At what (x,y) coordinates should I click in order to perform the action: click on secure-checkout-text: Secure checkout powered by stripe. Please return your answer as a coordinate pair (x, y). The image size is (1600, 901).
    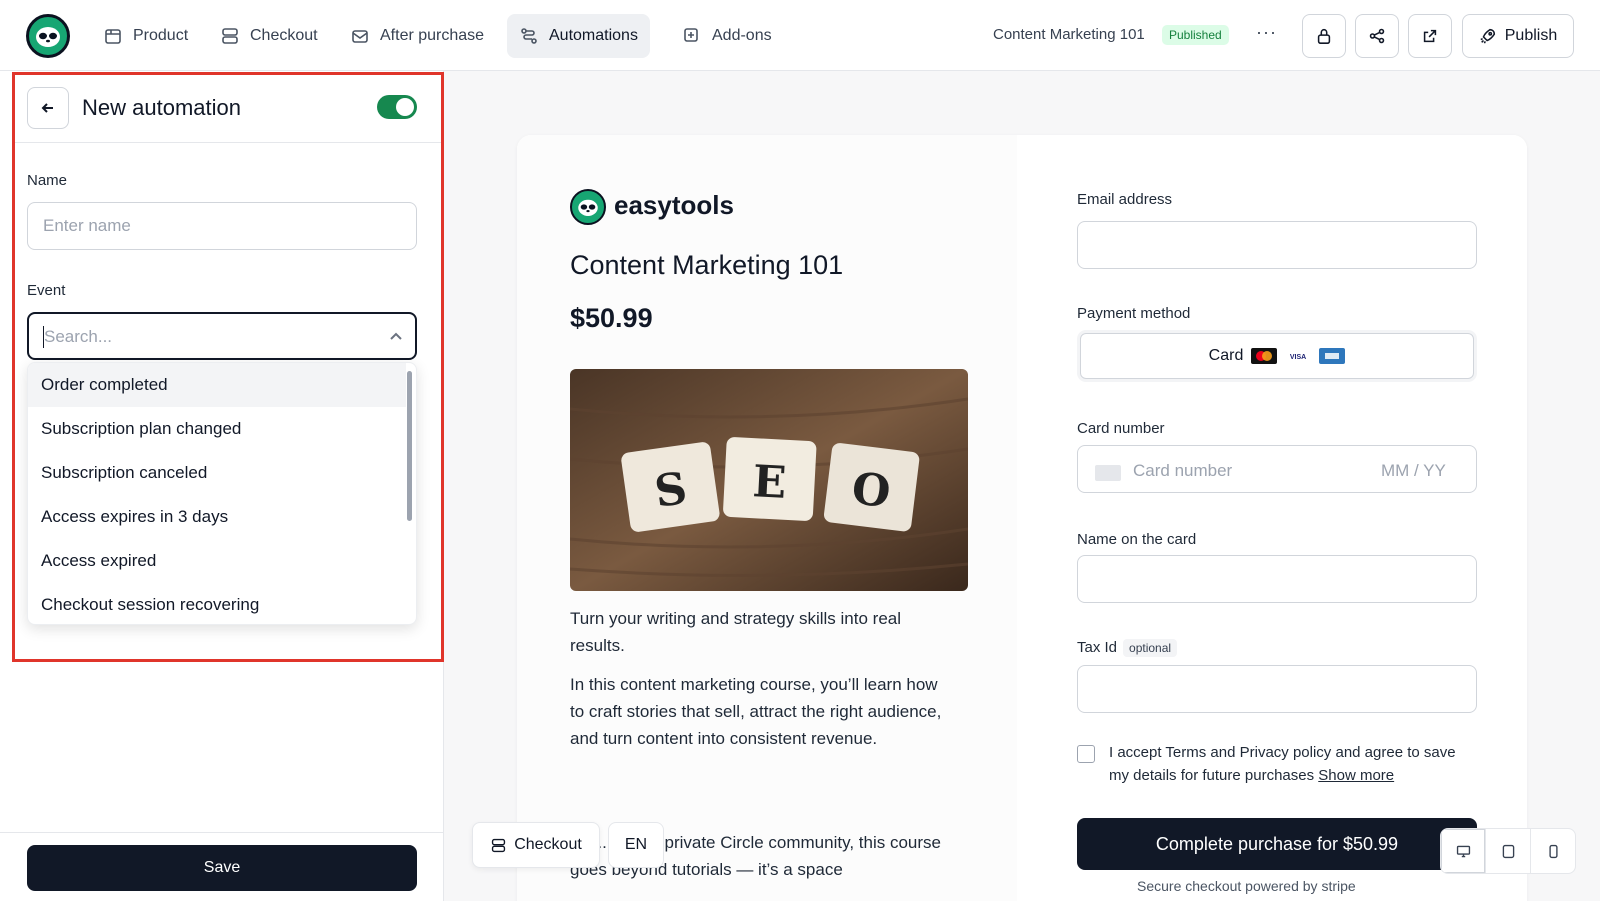
    Looking at the image, I should click on (1246, 886).